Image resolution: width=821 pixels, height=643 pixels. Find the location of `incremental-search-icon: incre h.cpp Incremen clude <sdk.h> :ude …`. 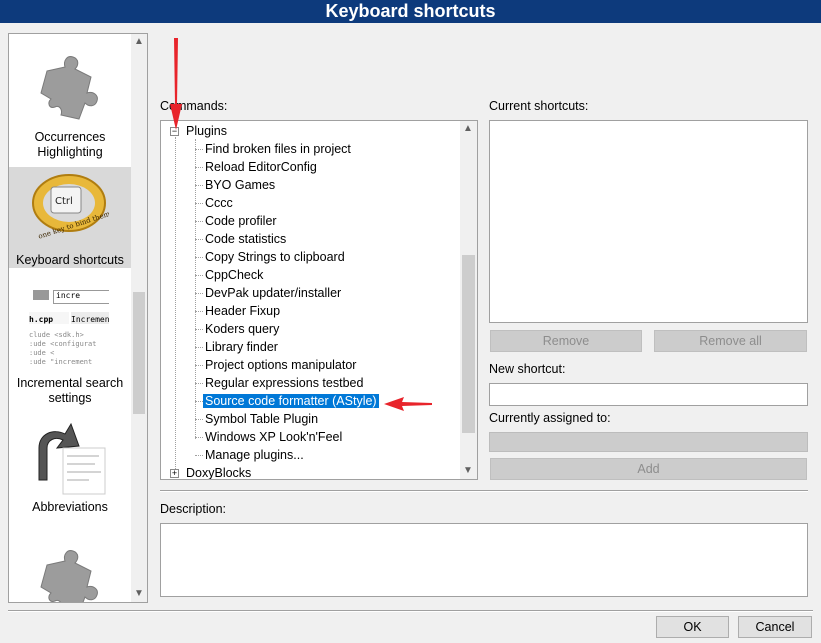

incremental-search-icon: incre h.cpp Incremen clude <sdk.h> :ude … is located at coordinates (69, 328).